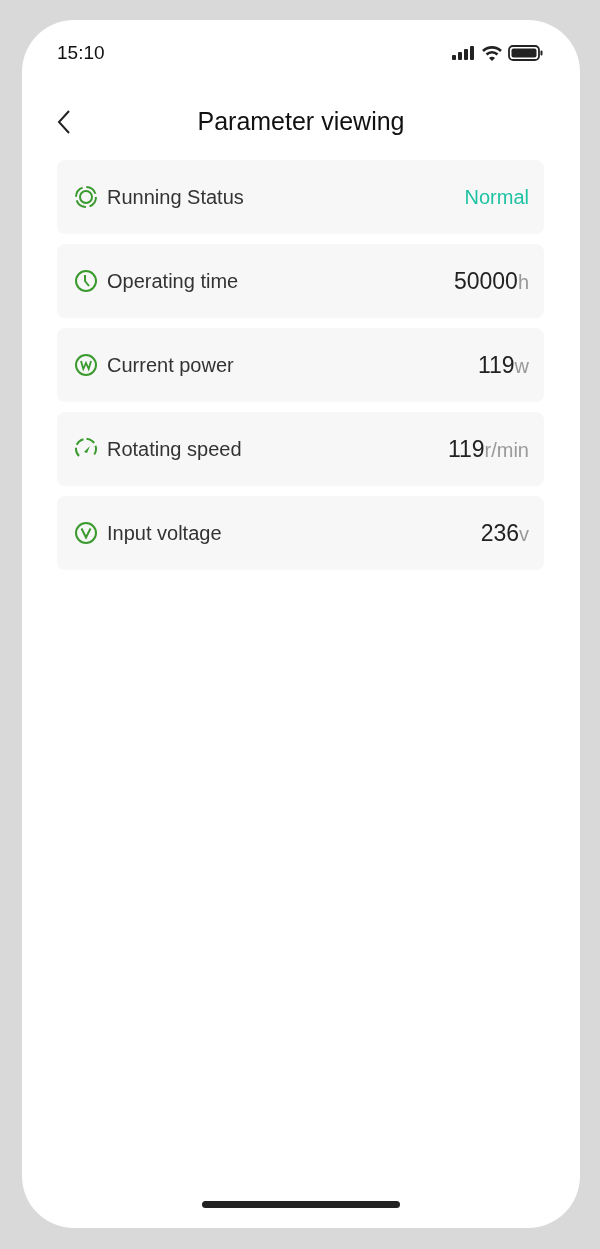  Describe the element at coordinates (170, 365) in the screenshot. I see `parameter-label: Current power` at that location.